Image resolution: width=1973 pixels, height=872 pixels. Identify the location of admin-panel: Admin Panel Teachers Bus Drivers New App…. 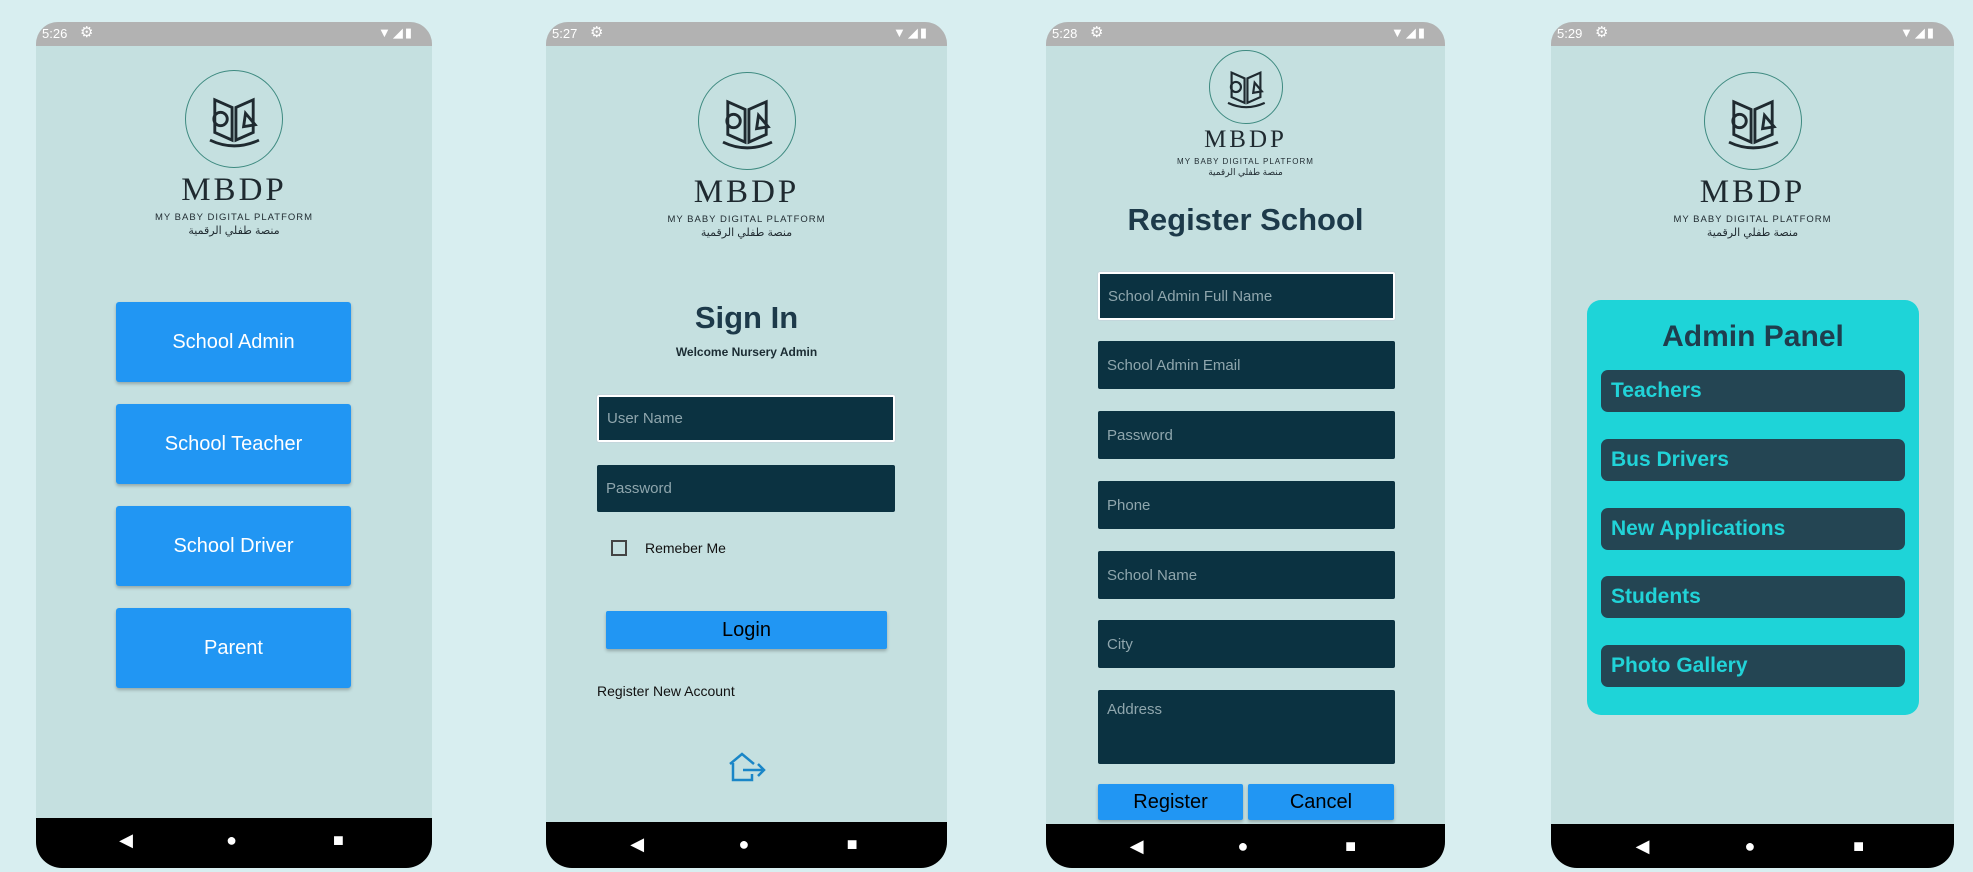
(1753, 507).